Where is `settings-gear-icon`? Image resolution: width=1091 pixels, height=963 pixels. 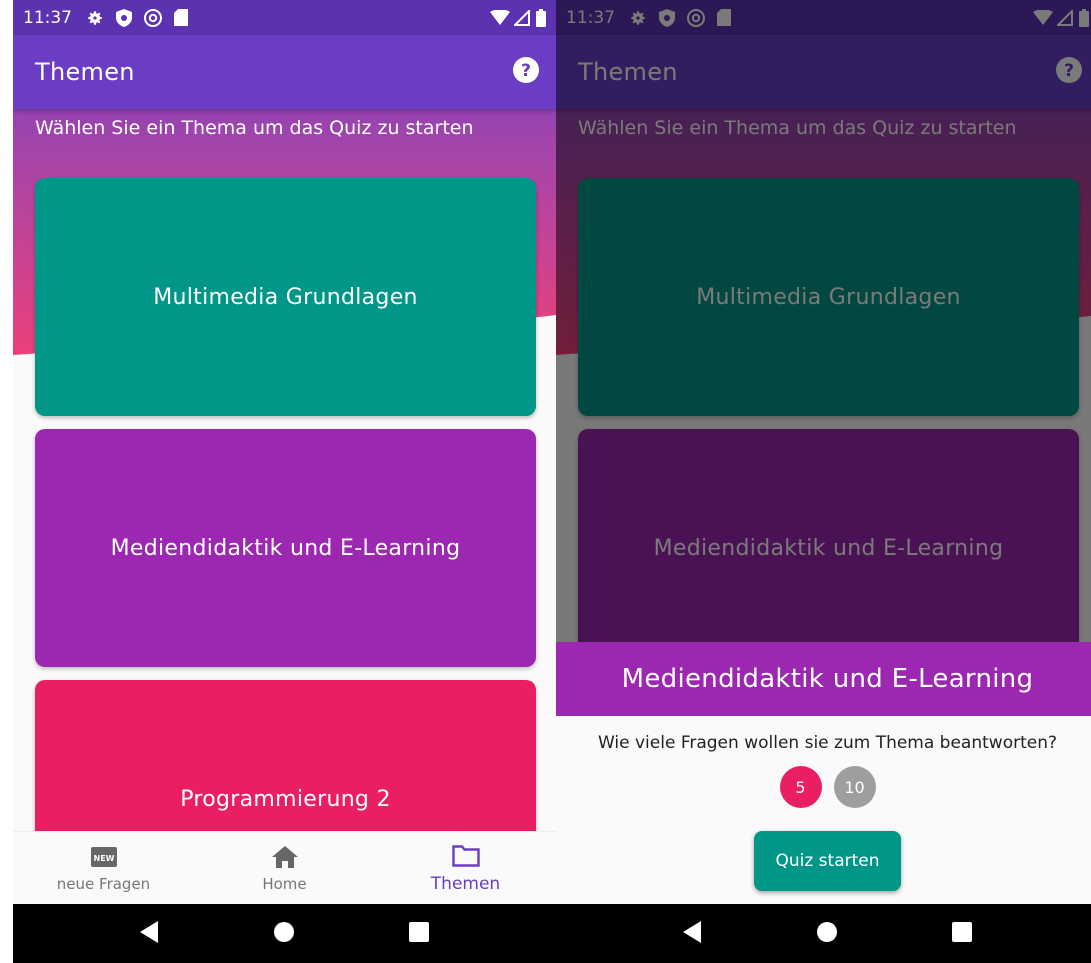
settings-gear-icon is located at coordinates (95, 18).